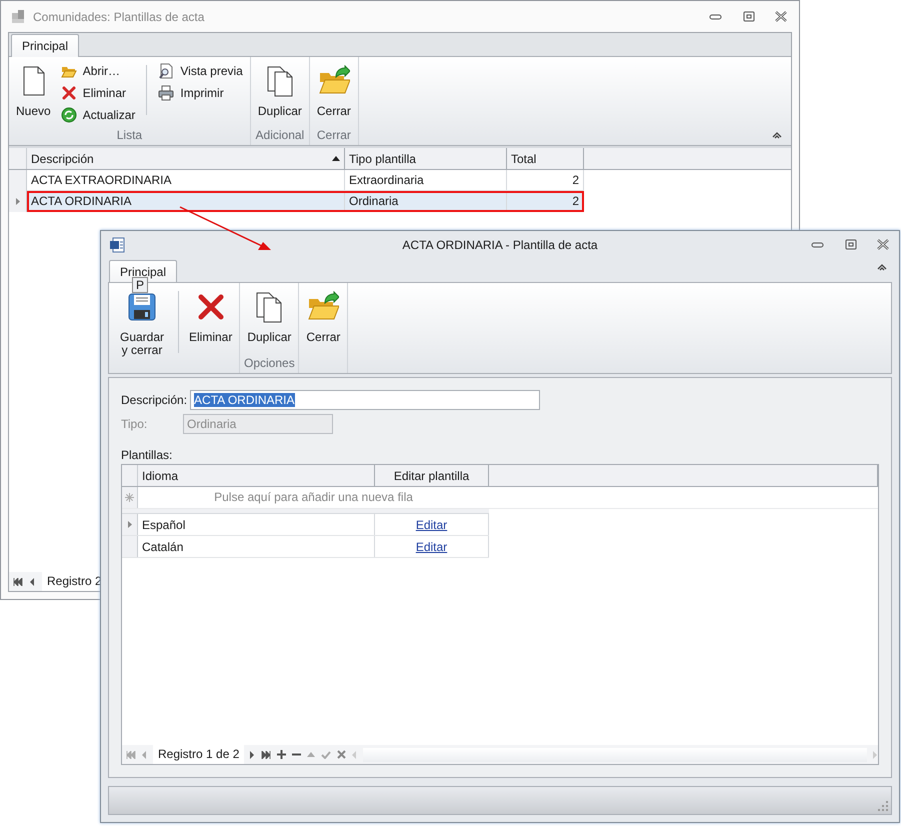 Image resolution: width=901 pixels, height=826 pixels. Describe the element at coordinates (326, 754) in the screenshot. I see `check-icon` at that location.